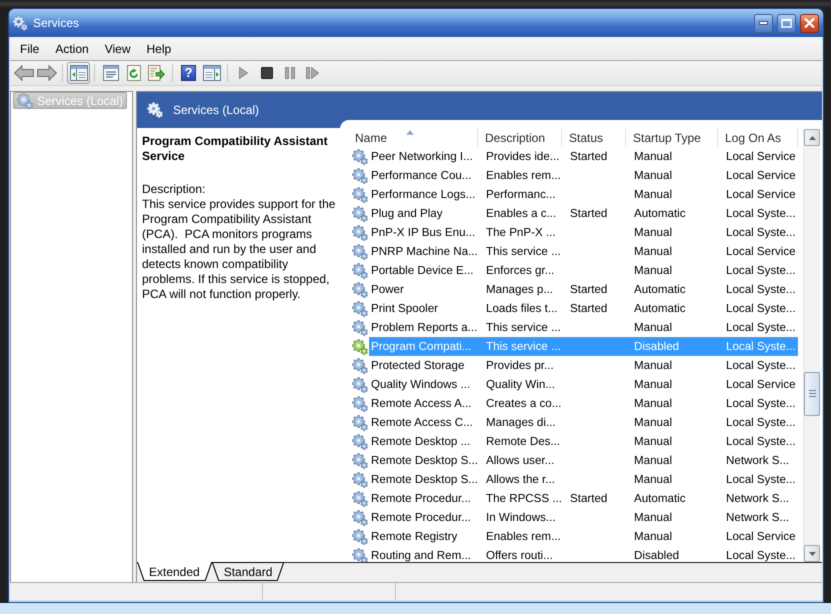  What do you see at coordinates (763, 23) in the screenshot?
I see `minimize-button` at bounding box center [763, 23].